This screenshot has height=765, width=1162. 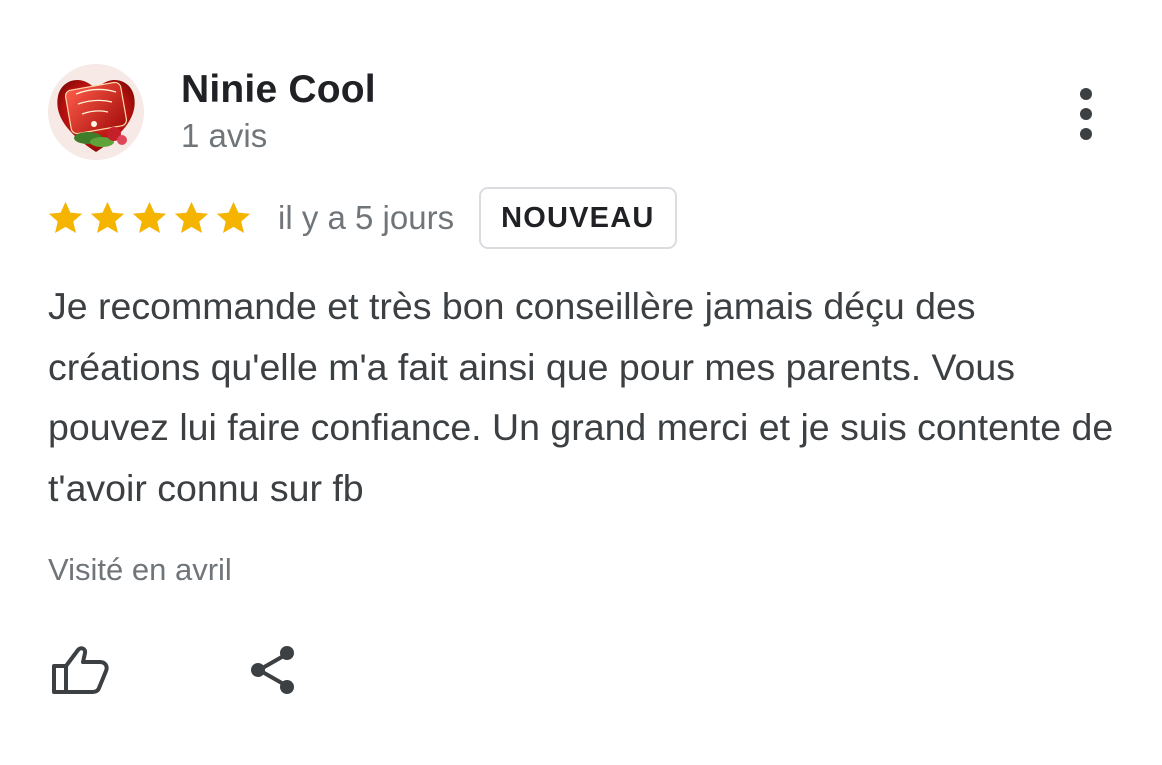 I want to click on like-button, so click(x=80, y=670).